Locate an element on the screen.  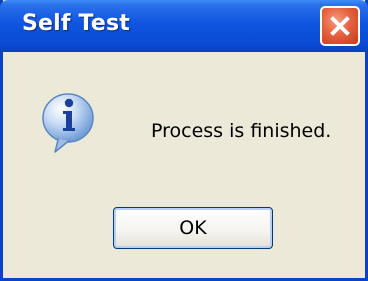
info-icon is located at coordinates (68, 123).